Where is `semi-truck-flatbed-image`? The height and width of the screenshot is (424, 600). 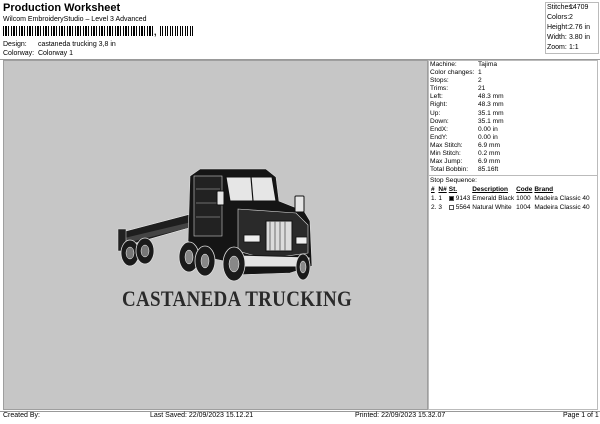 semi-truck-flatbed-image is located at coordinates (215, 225).